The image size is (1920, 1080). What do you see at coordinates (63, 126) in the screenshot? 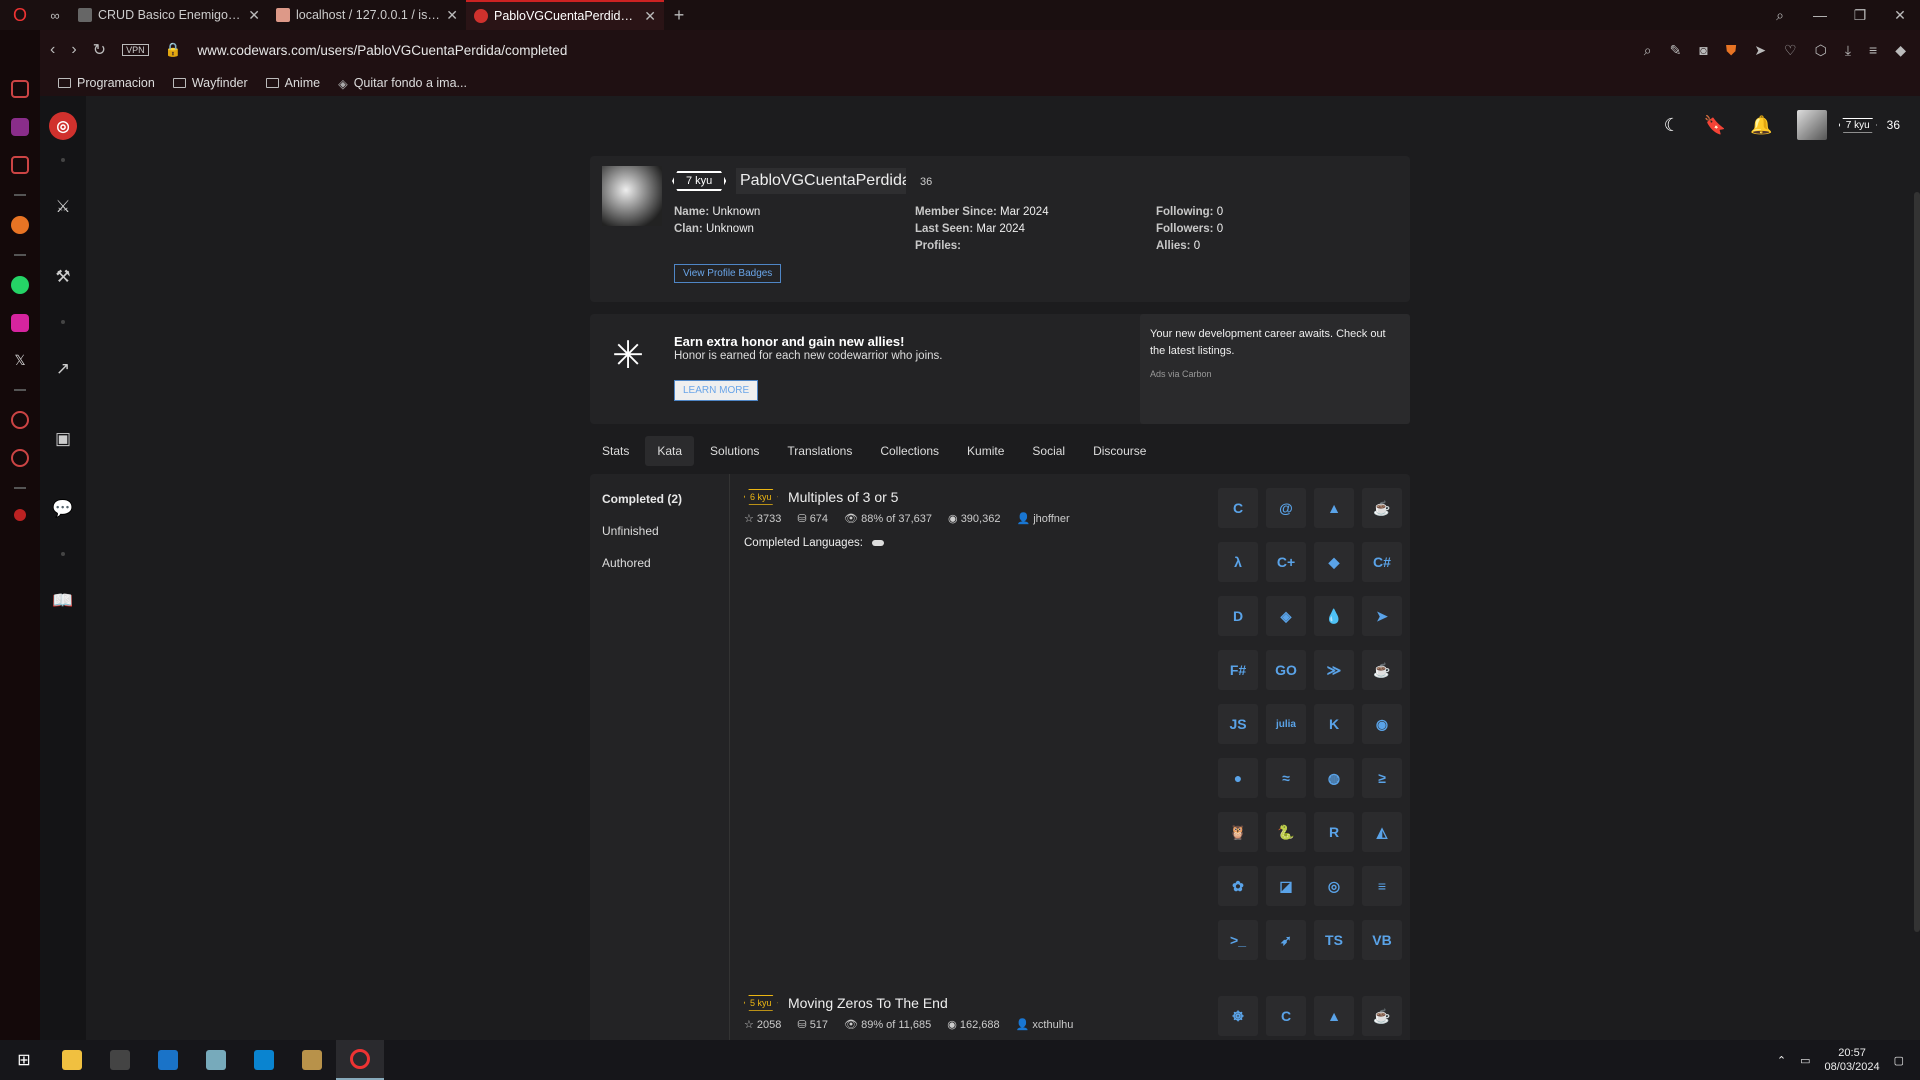
I see `codewars-logo-icon: ◎` at bounding box center [63, 126].